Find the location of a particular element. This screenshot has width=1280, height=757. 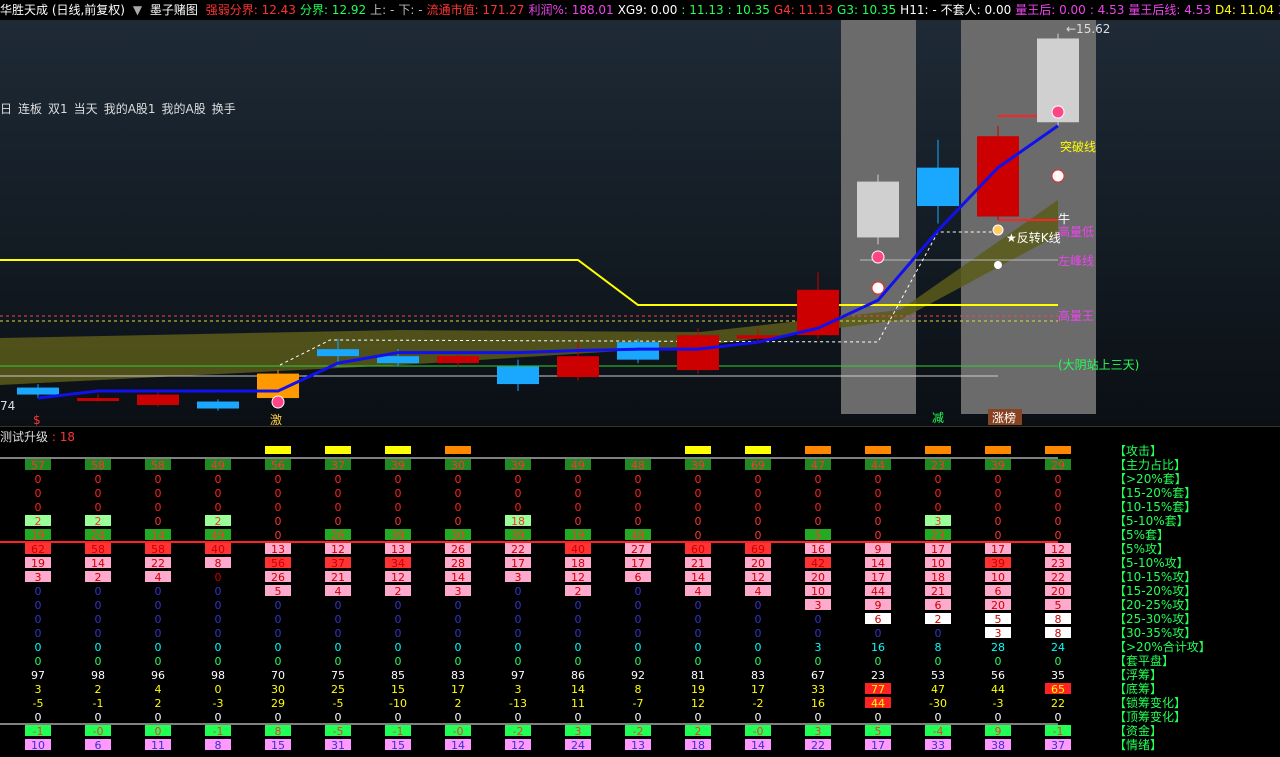

indicator-item: 换手 is located at coordinates (224, 109).